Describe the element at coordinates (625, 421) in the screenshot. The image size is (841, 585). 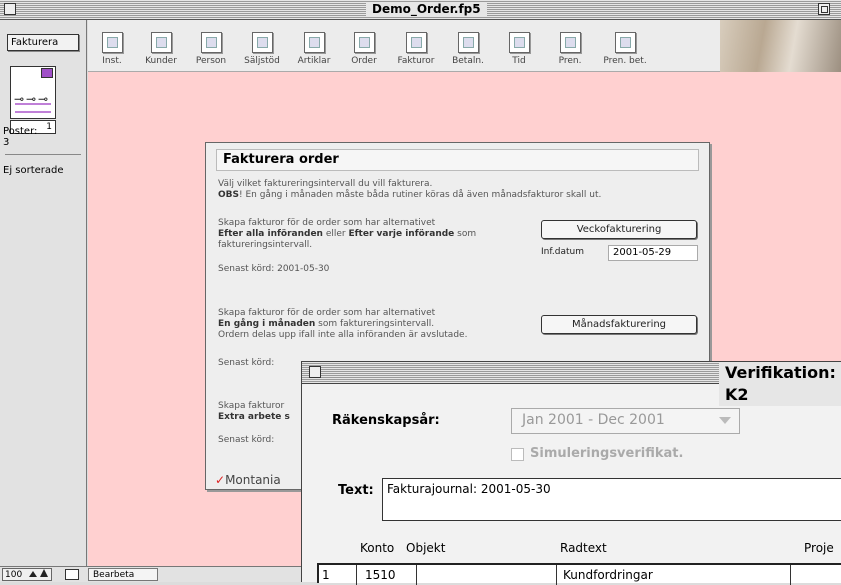
I see `rakenskapsar-select: Jan 2001 - Dec 2001` at that location.